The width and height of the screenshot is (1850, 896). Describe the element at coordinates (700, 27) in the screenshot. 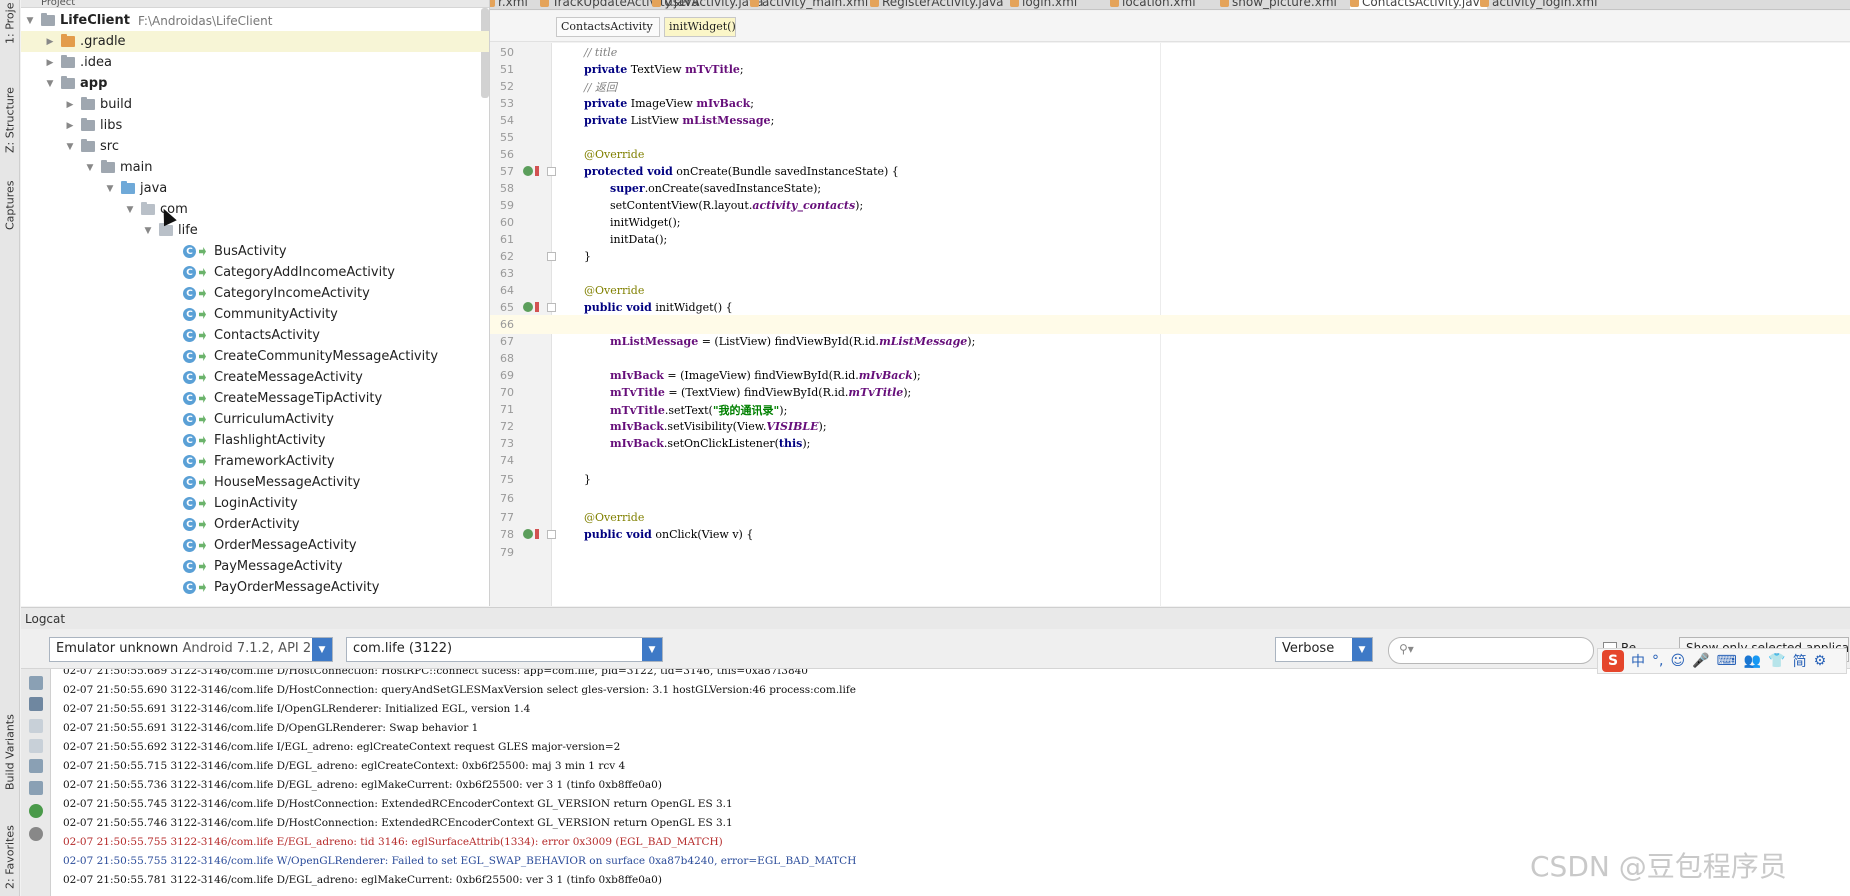

I see `breadcrumb-method: initWidget()` at that location.